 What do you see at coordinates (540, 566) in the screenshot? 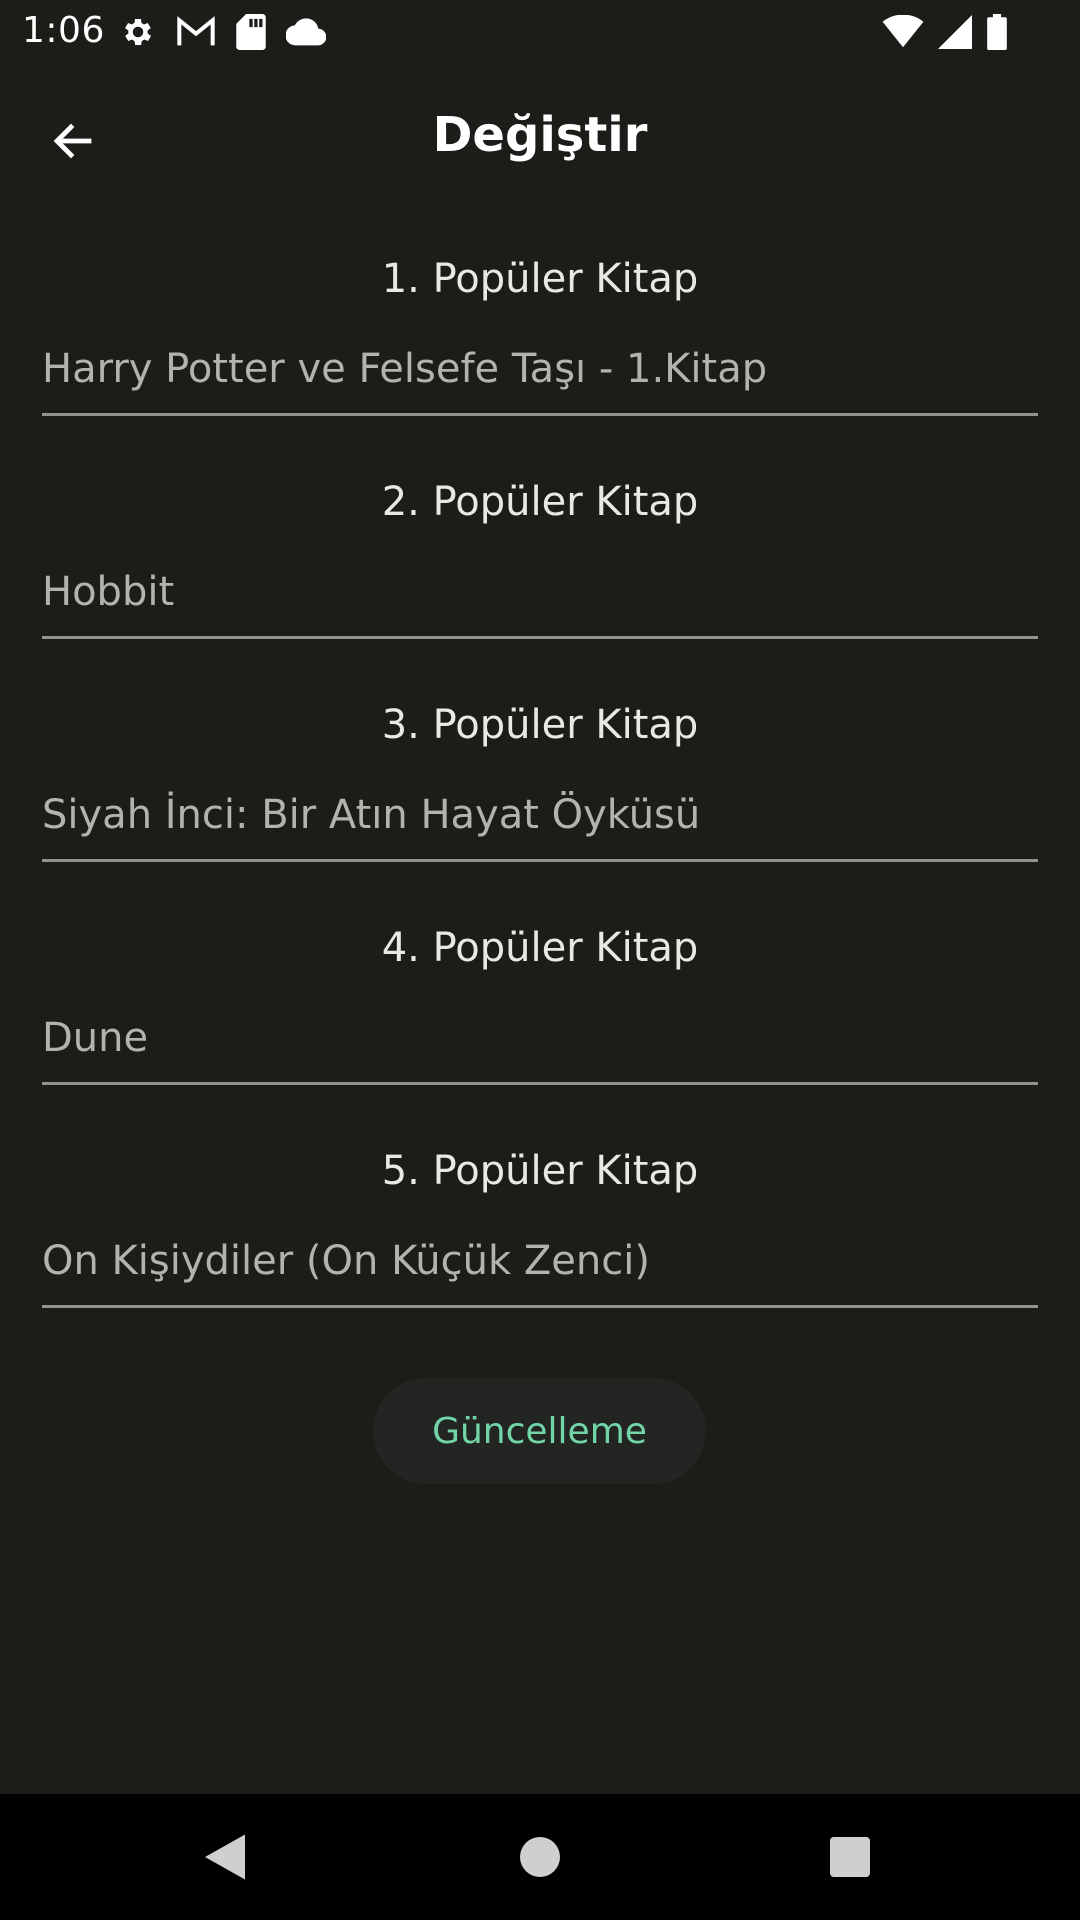
I see `book-field-2: 2. Popüler Kitap Hobbit` at bounding box center [540, 566].